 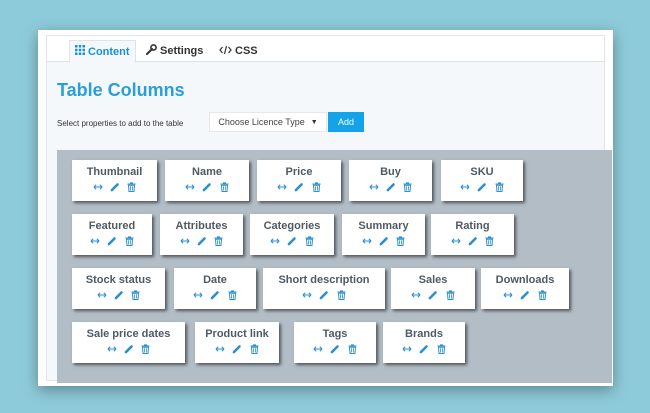 What do you see at coordinates (325, 49) in the screenshot?
I see `tab-bar: Content Settings CSS` at bounding box center [325, 49].